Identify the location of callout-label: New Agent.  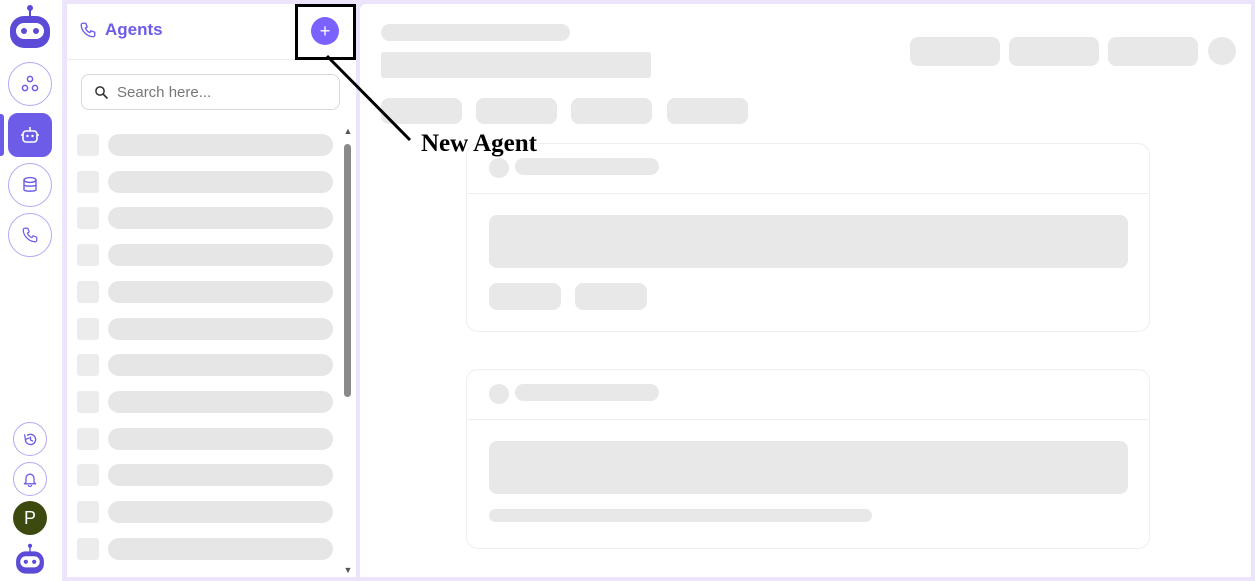
(479, 143).